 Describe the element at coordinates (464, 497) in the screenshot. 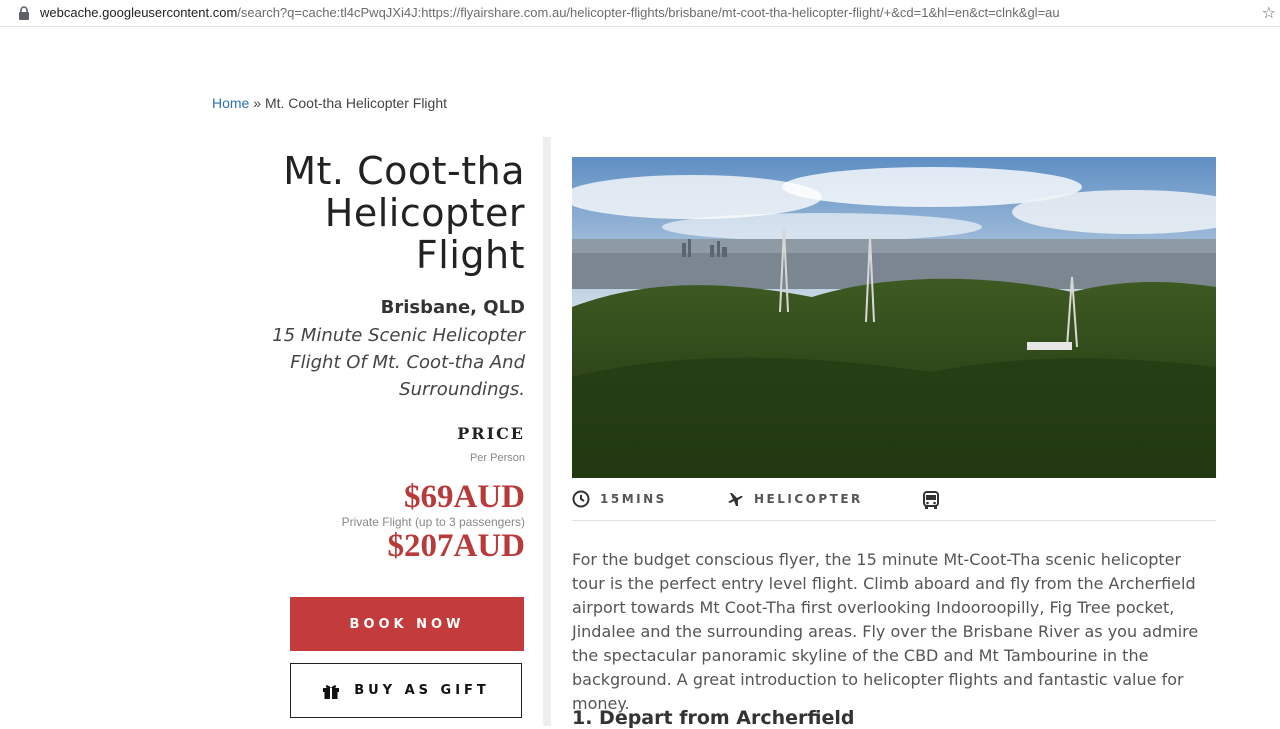

I see `price-per-person: $69AUD` at that location.